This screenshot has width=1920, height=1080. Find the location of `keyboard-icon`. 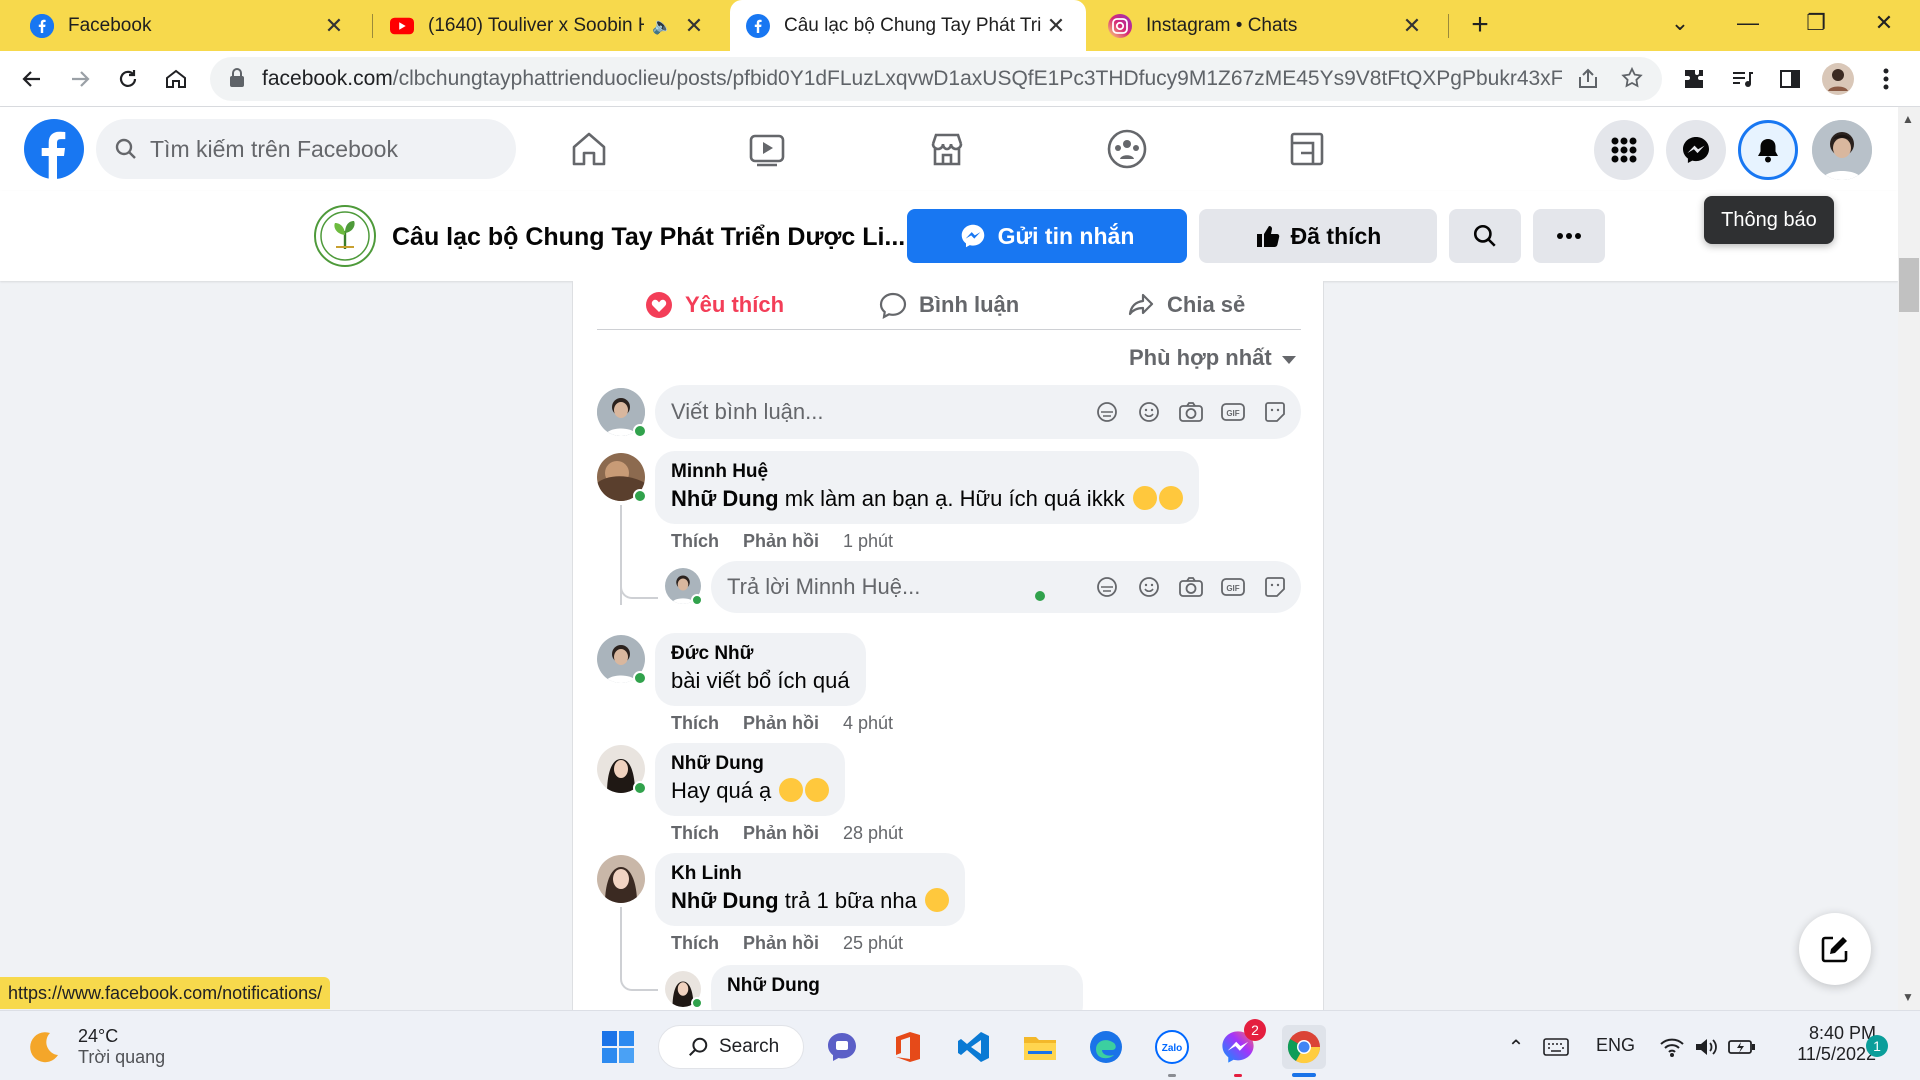

keyboard-icon is located at coordinates (1556, 1047).